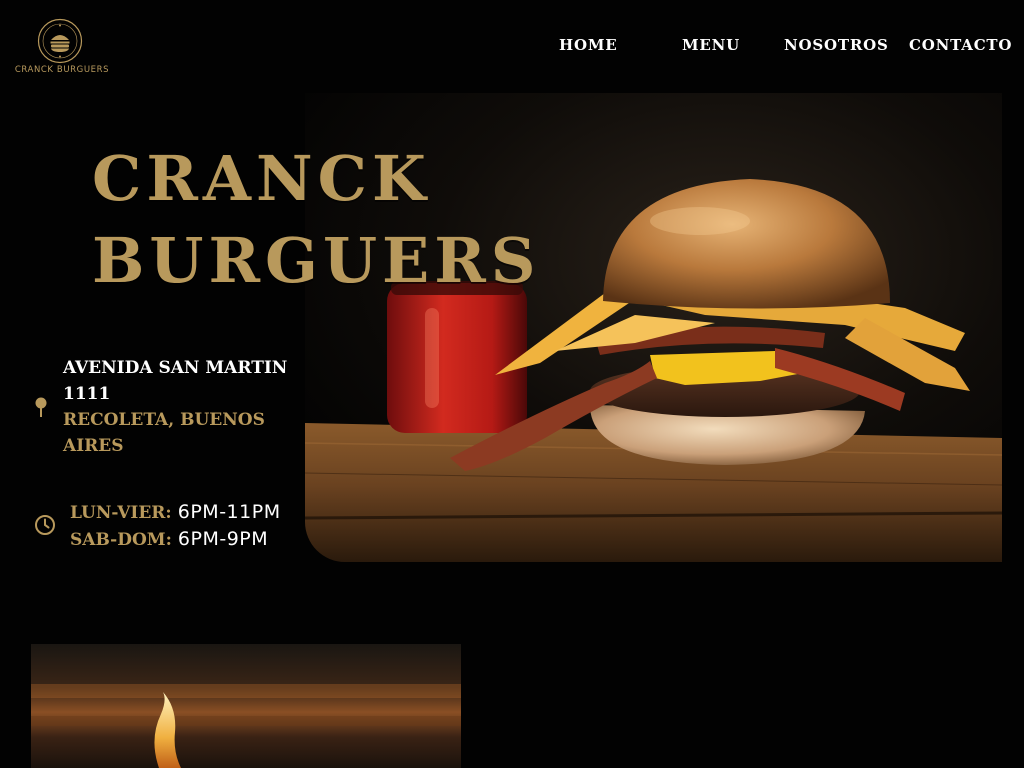 The height and width of the screenshot is (768, 1024). Describe the element at coordinates (62, 70) in the screenshot. I see `brand-name: CRANCK BURGUERS` at that location.